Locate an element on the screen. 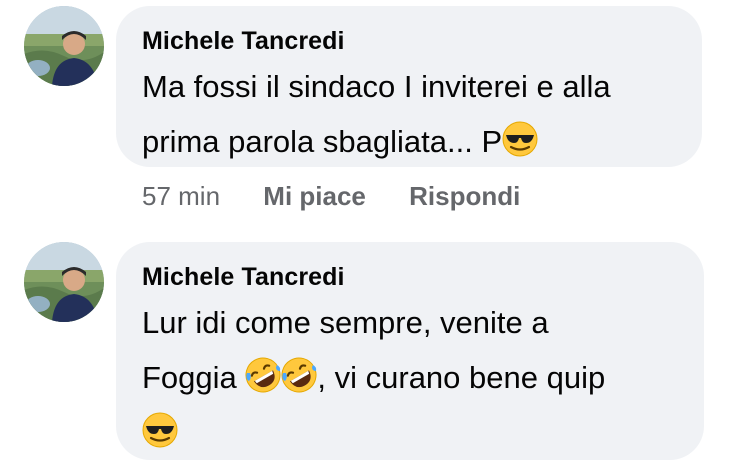 This screenshot has width=750, height=472. comment-line: Ma fossi il sindaco I inviterei e alla is located at coordinates (376, 86).